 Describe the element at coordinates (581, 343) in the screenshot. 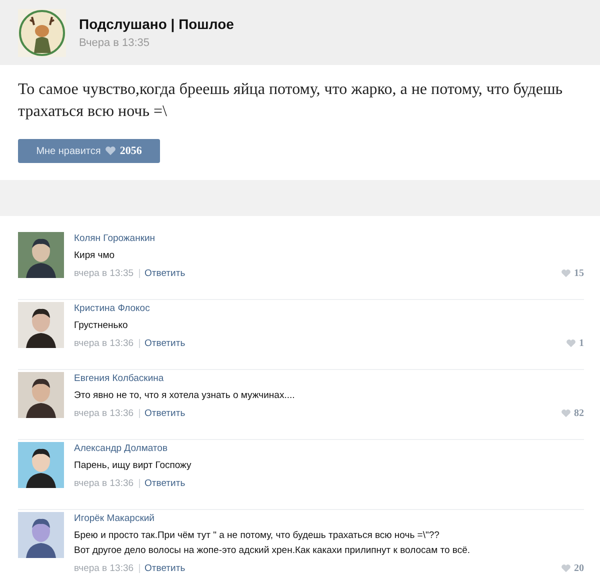

I see `like-count: 1` at that location.